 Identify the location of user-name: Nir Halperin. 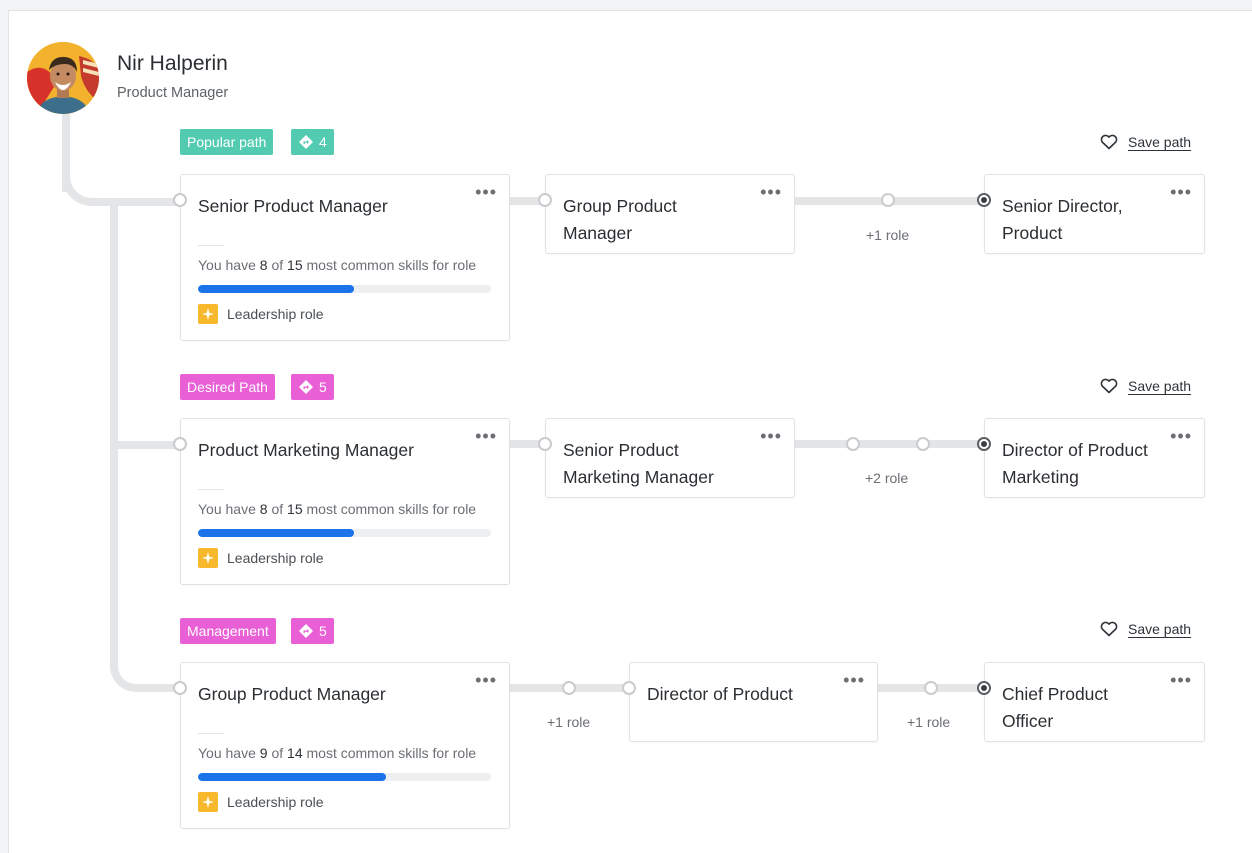
(172, 63).